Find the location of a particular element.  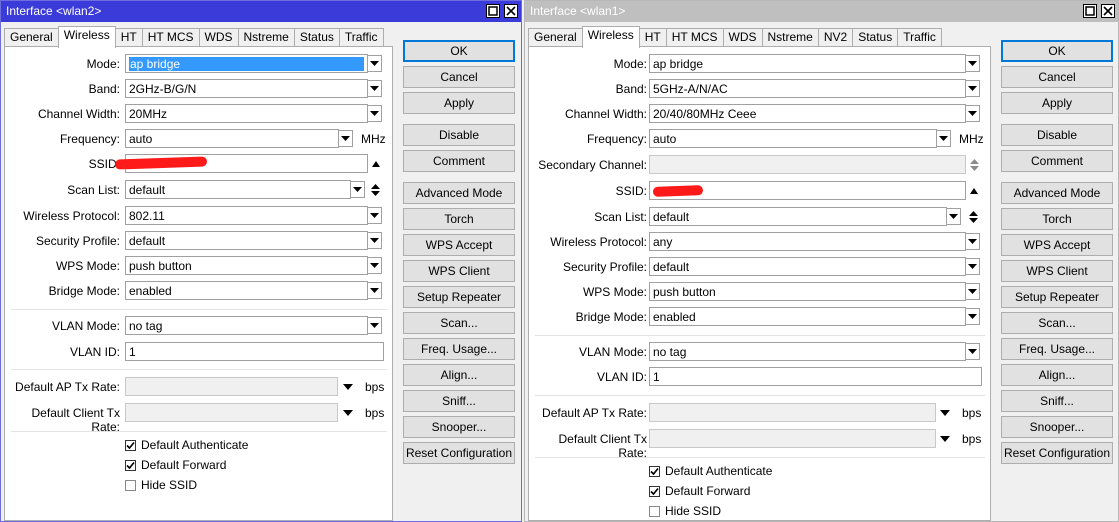

vlan-id-input: 1 is located at coordinates (254, 351).